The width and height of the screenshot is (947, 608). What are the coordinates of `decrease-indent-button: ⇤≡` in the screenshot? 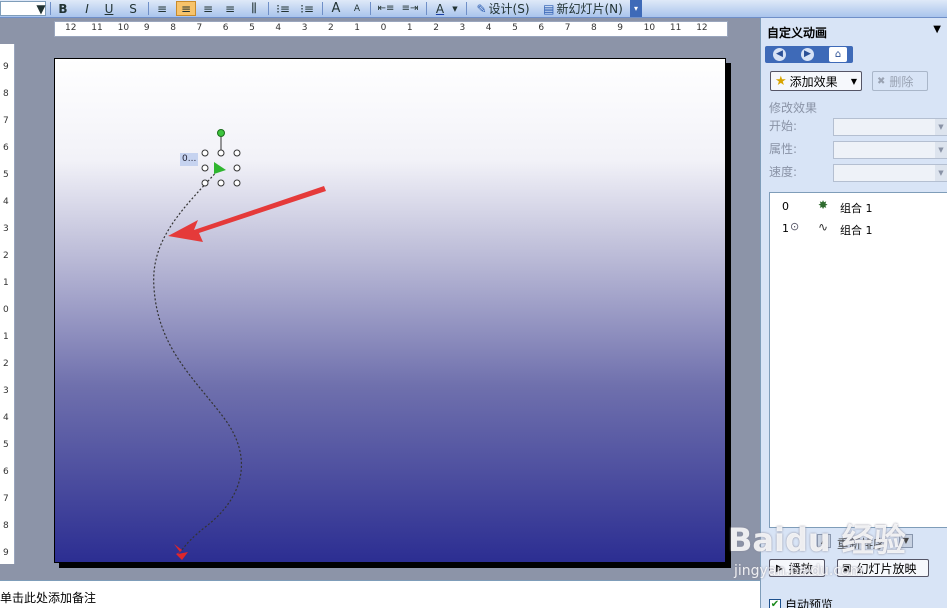 It's located at (386, 8).